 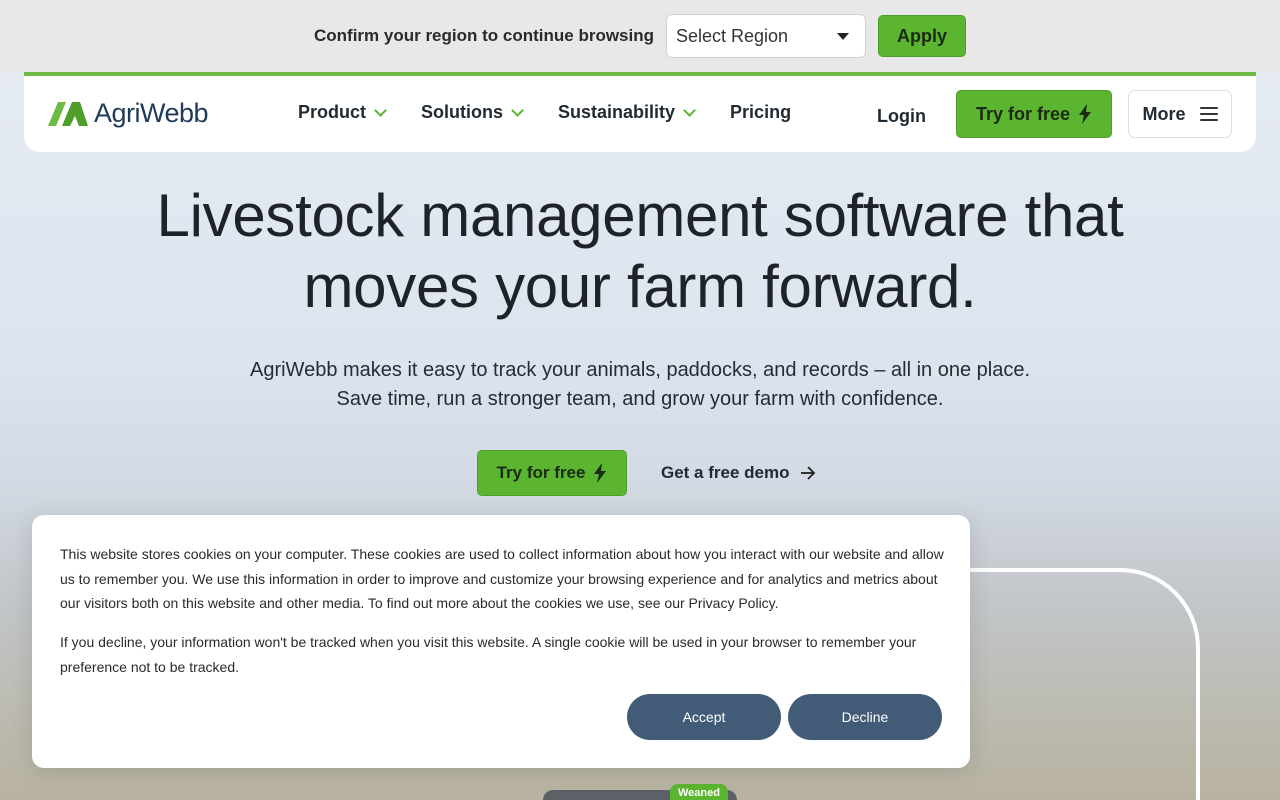 What do you see at coordinates (1164, 113) in the screenshot?
I see `more-label: More` at bounding box center [1164, 113].